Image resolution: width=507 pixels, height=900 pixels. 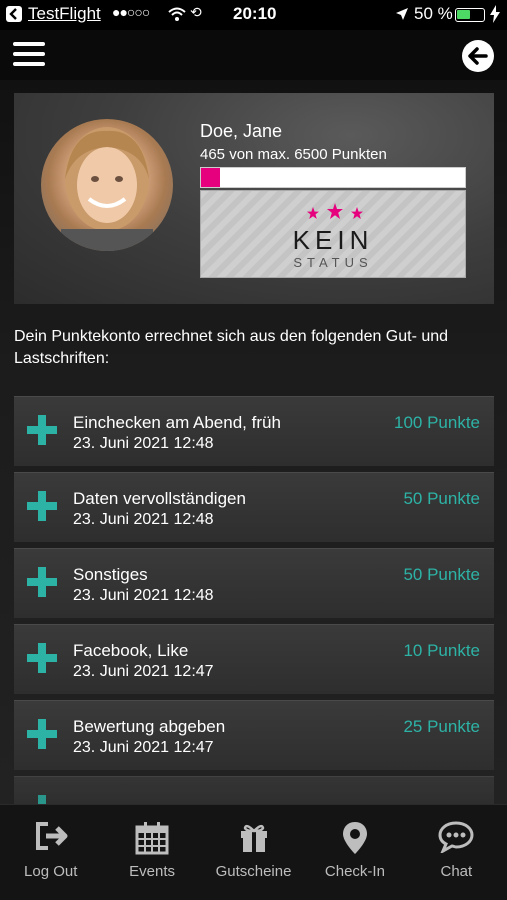 What do you see at coordinates (64, 14) in the screenshot?
I see `back-app-name: TestFlight` at bounding box center [64, 14].